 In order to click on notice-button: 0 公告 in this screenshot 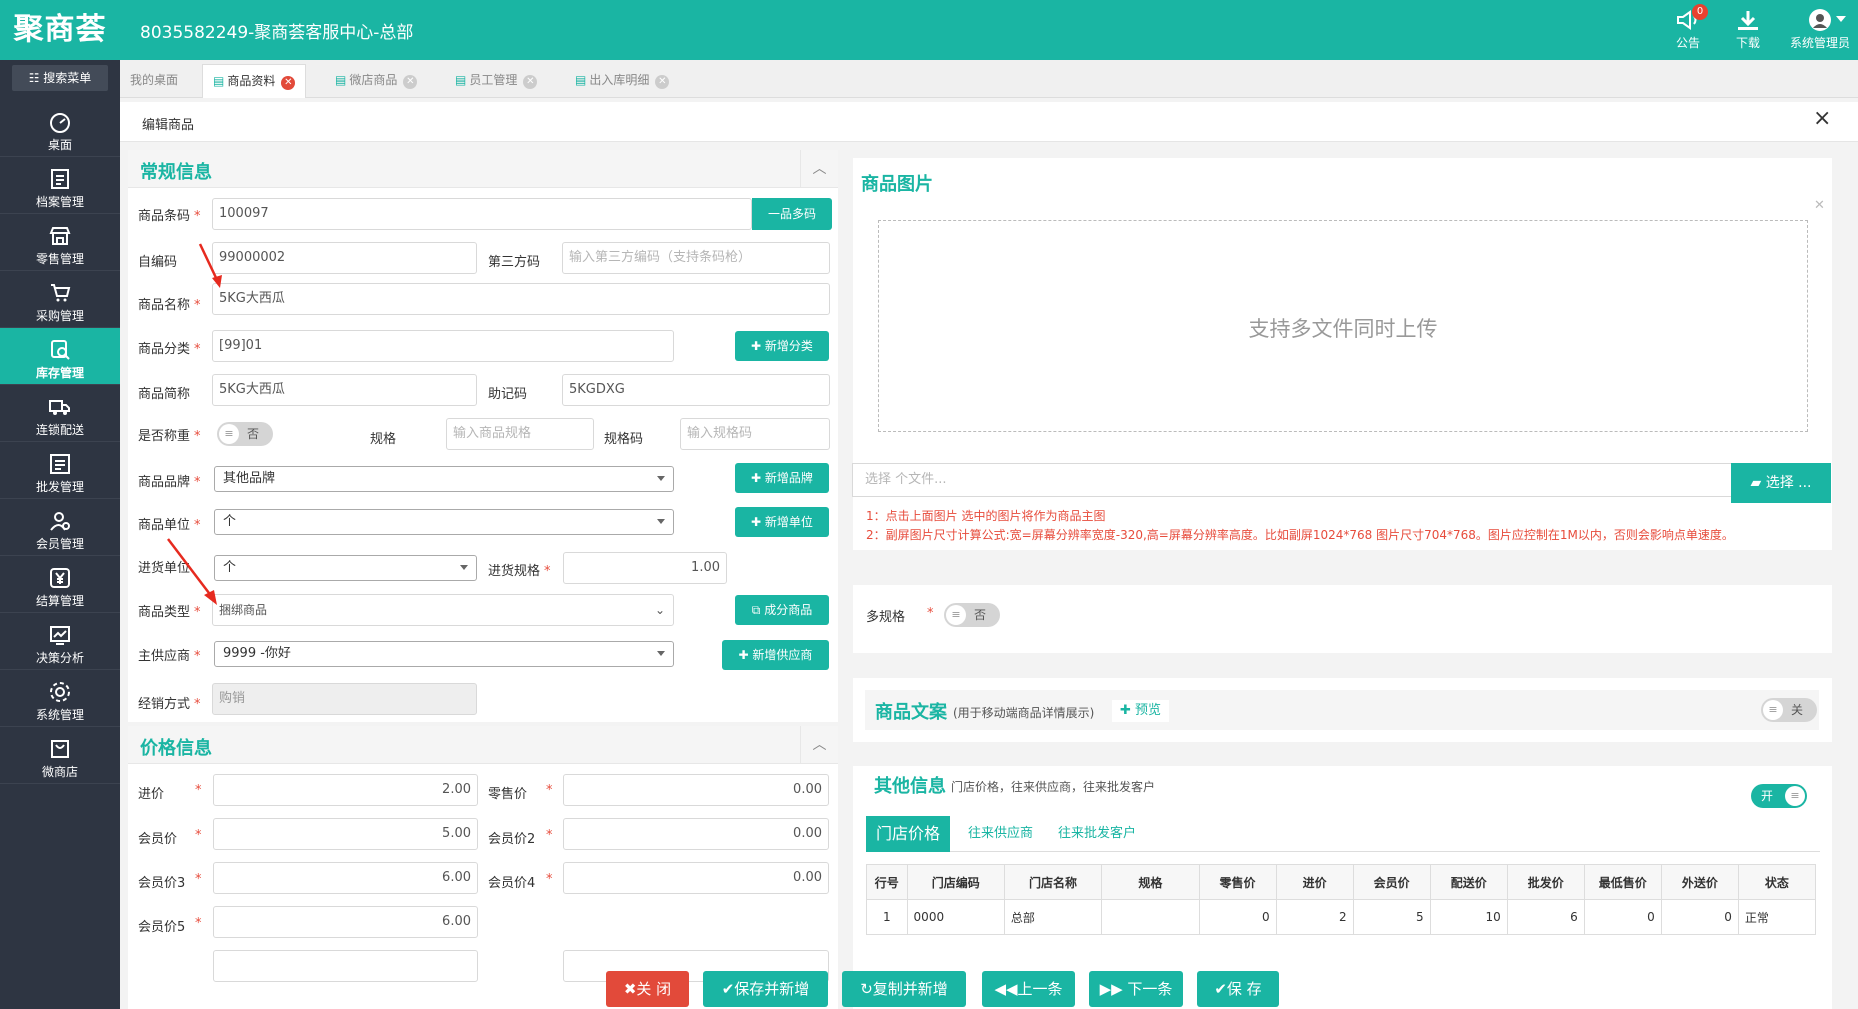, I will do `click(1688, 27)`.